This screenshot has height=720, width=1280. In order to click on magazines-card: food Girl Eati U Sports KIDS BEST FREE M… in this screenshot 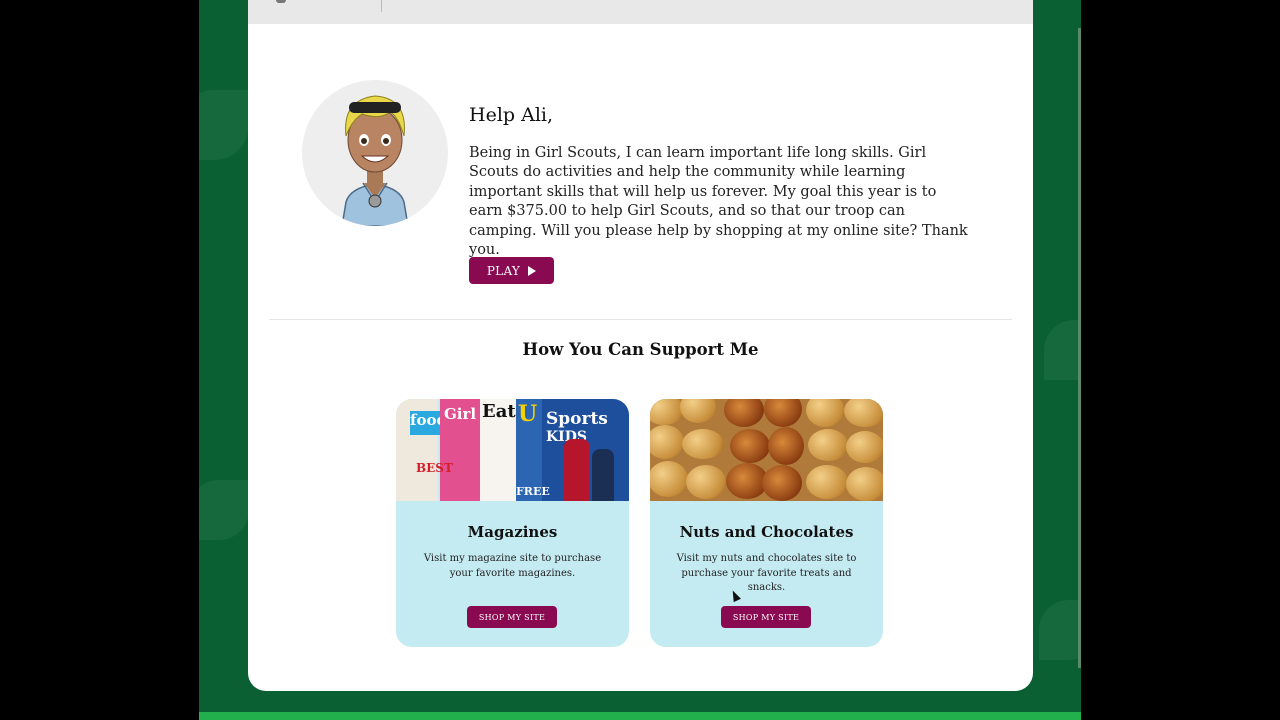, I will do `click(512, 523)`.